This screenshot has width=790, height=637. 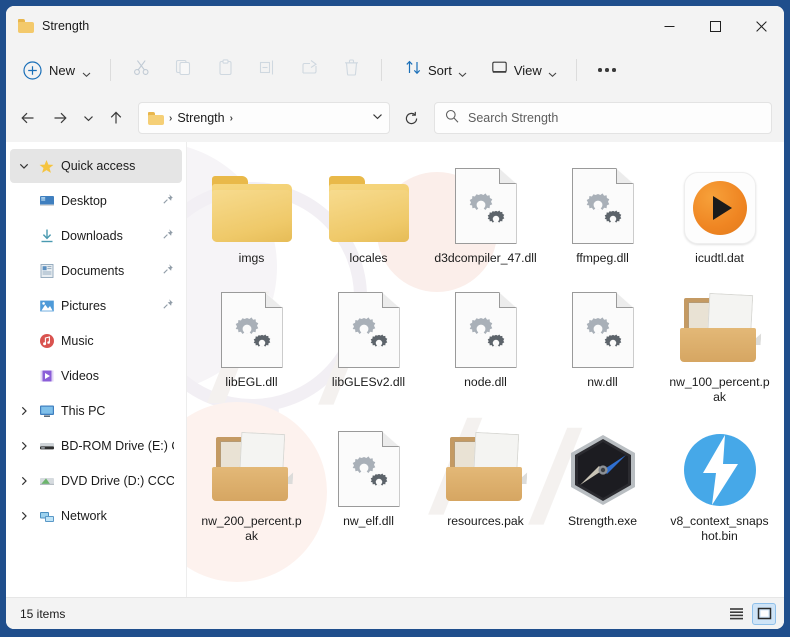 What do you see at coordinates (46, 411) in the screenshot?
I see `this-pc-icon` at bounding box center [46, 411].